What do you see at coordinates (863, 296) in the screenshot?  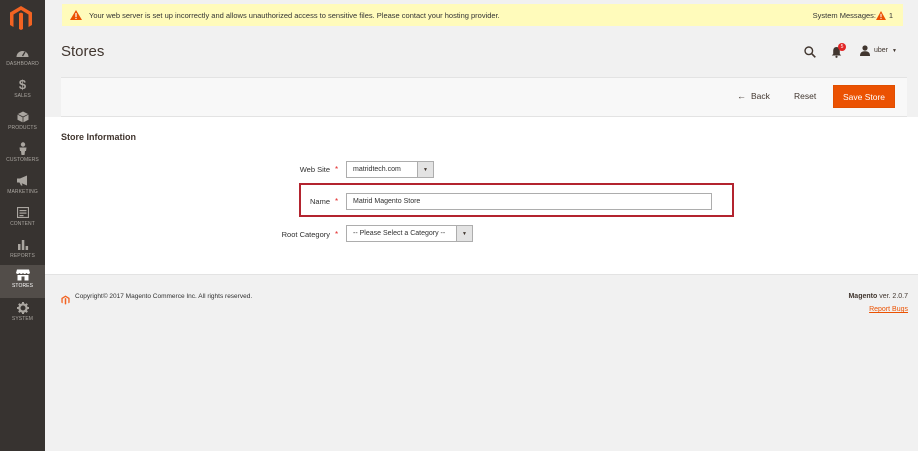 I see `footer-brand: Magento` at bounding box center [863, 296].